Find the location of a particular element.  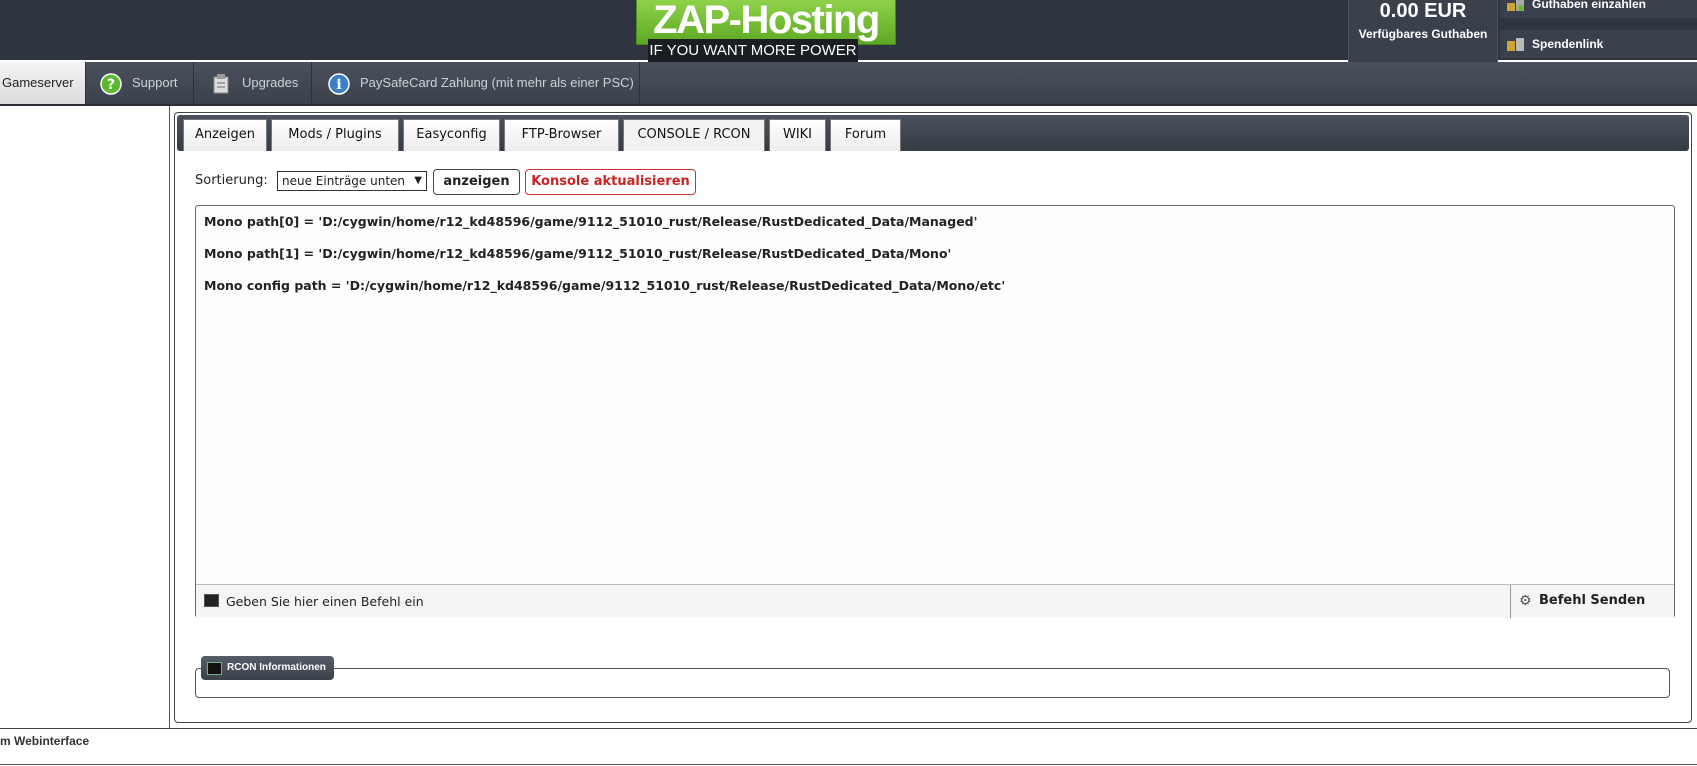

rcon-info-legend: RCON Informationen is located at coordinates (267, 668).